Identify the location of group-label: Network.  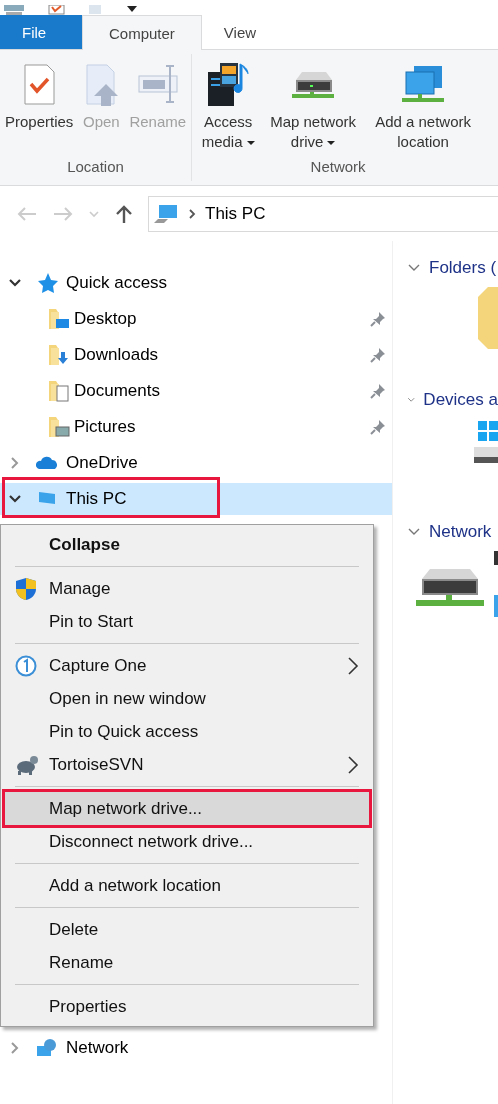
(338, 167).